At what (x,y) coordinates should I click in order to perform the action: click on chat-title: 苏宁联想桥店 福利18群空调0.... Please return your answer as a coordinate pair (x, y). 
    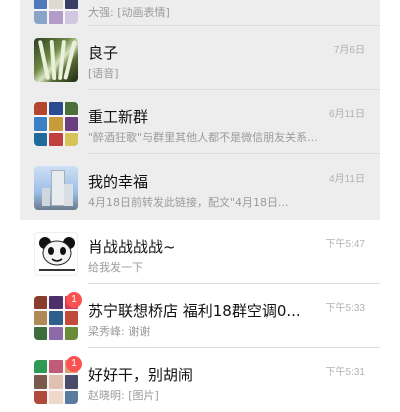
    Looking at the image, I should click on (194, 311).